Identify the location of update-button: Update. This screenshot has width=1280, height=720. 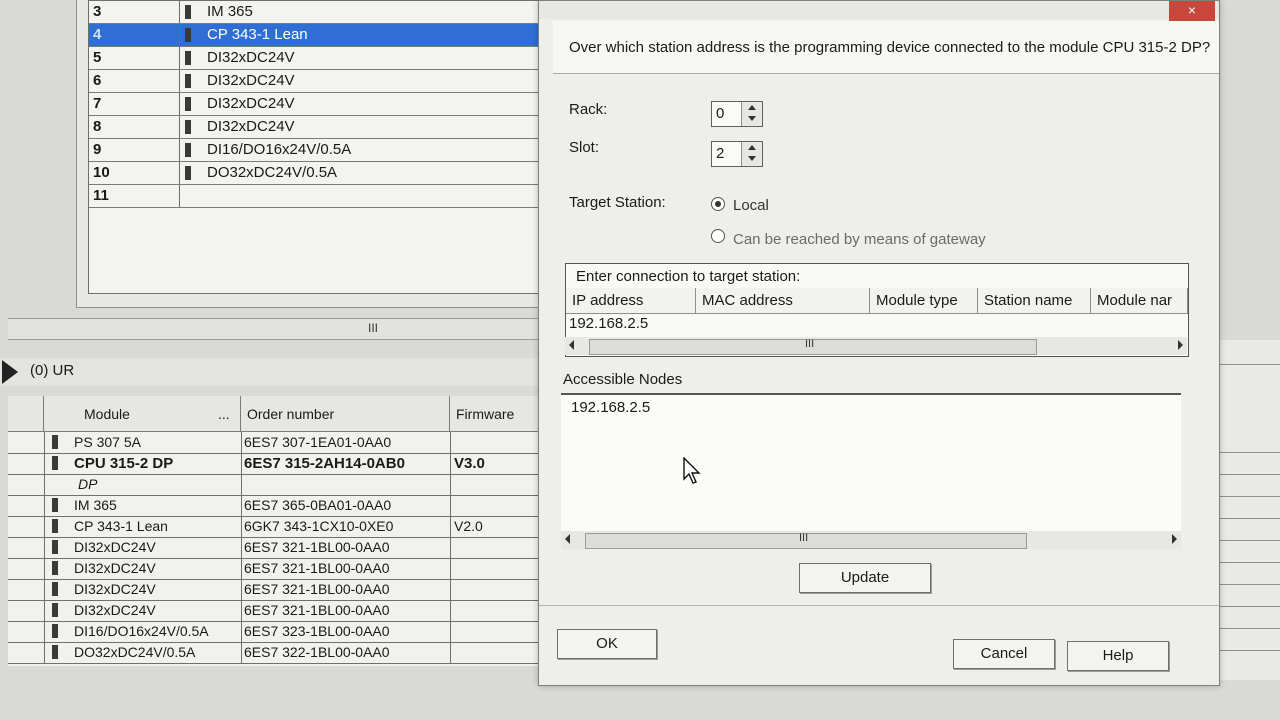
(865, 578).